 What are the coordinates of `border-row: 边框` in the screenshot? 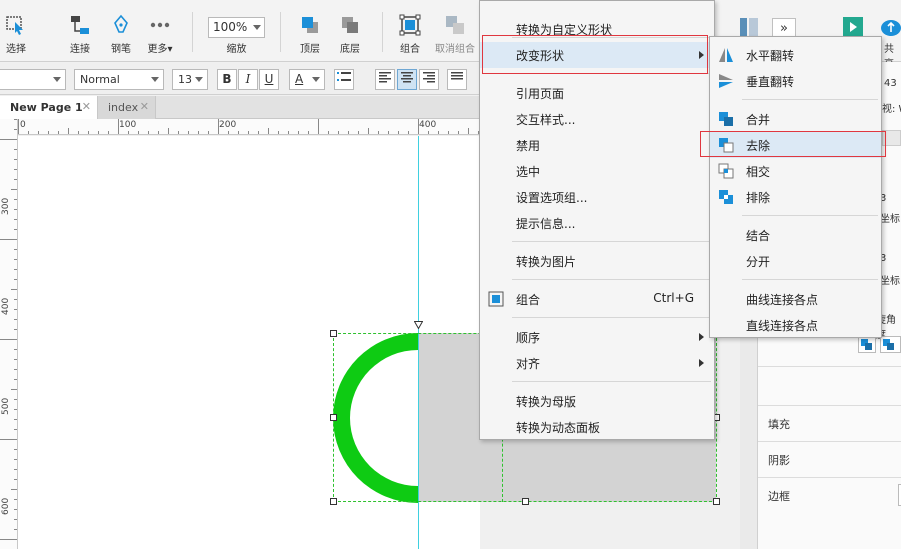 It's located at (829, 513).